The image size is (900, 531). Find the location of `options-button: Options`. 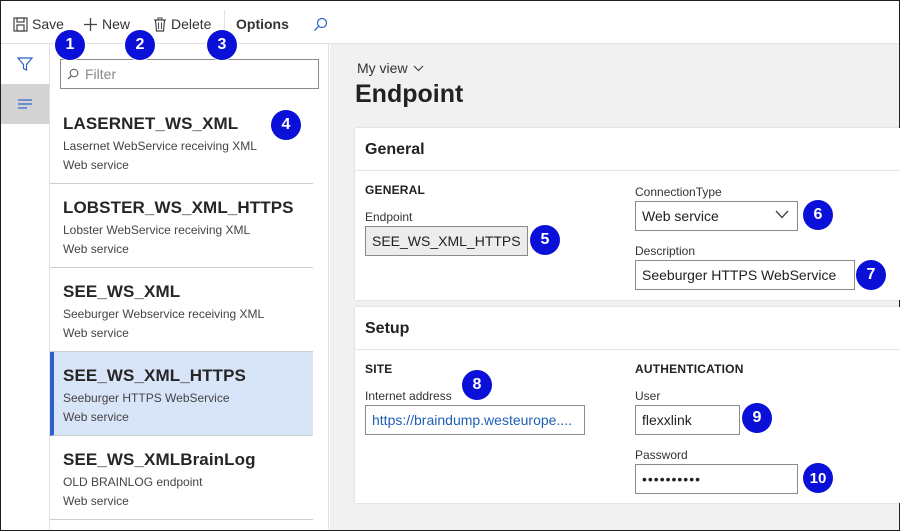

options-button: Options is located at coordinates (262, 24).